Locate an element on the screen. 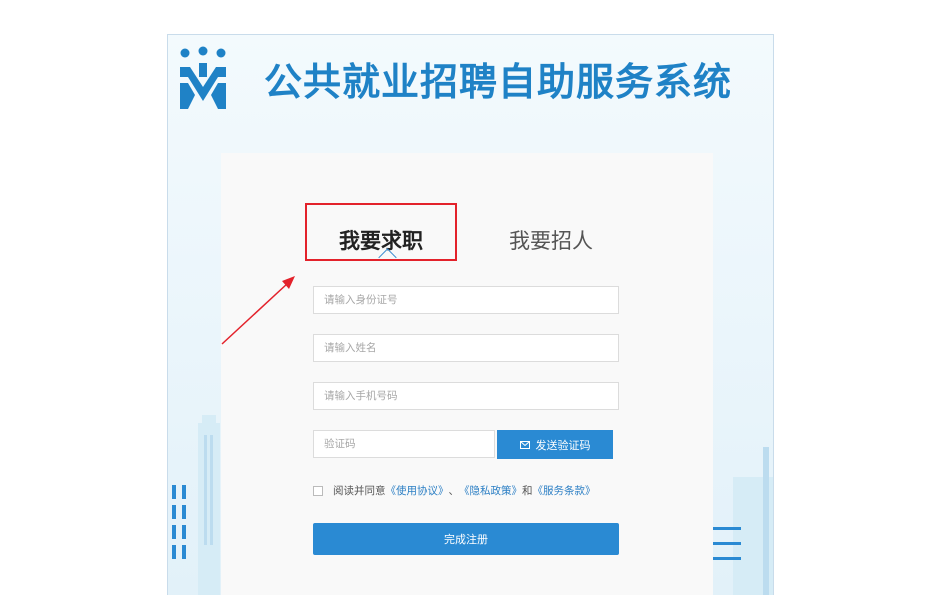 The image size is (944, 595). privacy-link: 《隐私政策》 is located at coordinates (490, 490).